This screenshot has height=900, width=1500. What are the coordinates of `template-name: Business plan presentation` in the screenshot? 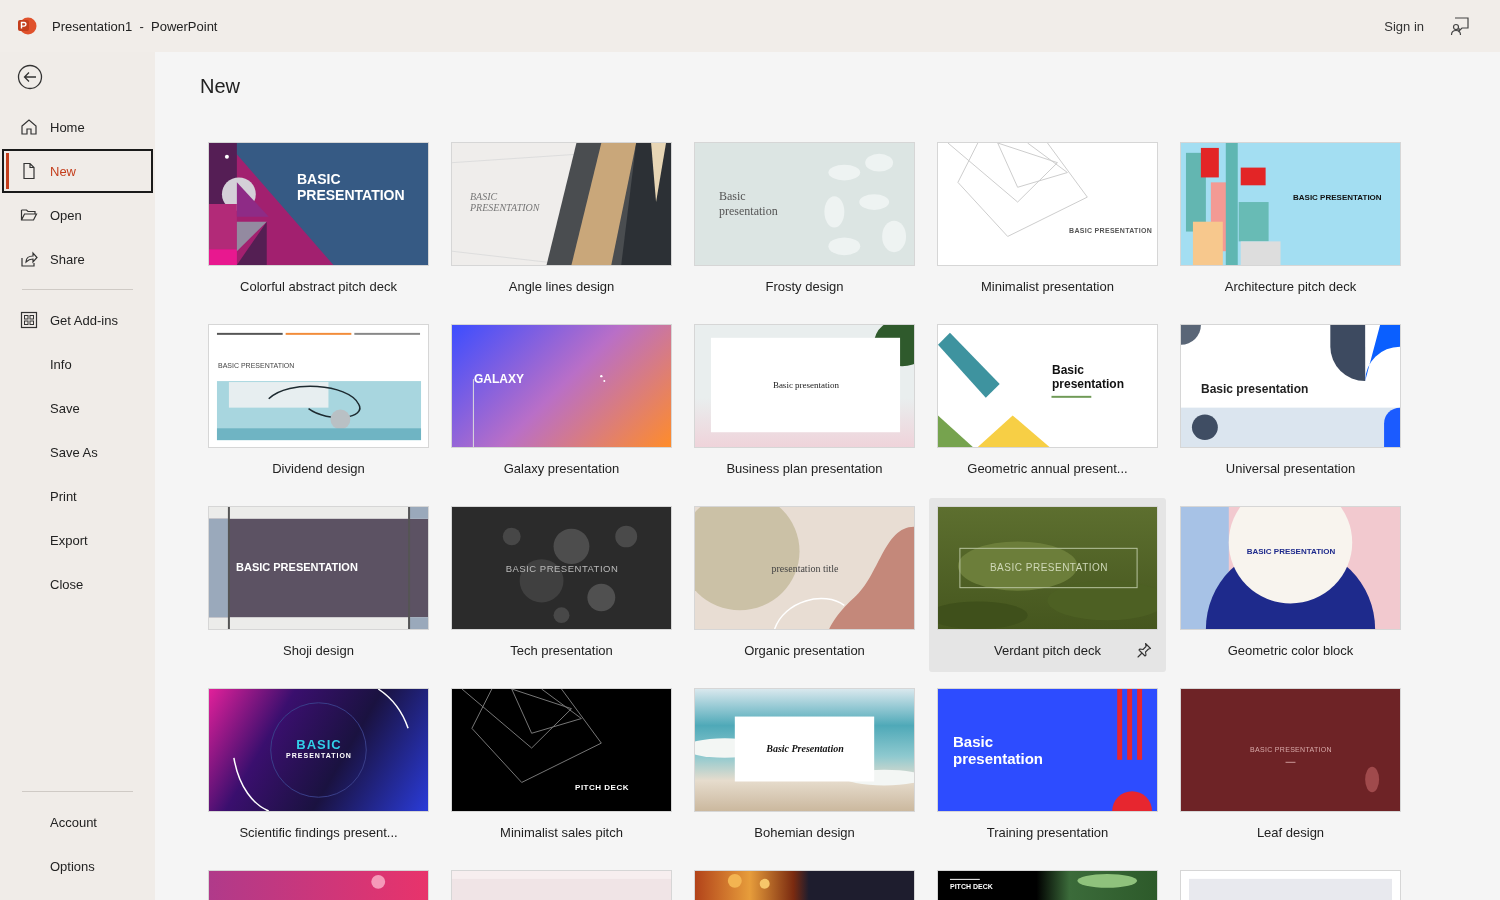 It's located at (804, 468).